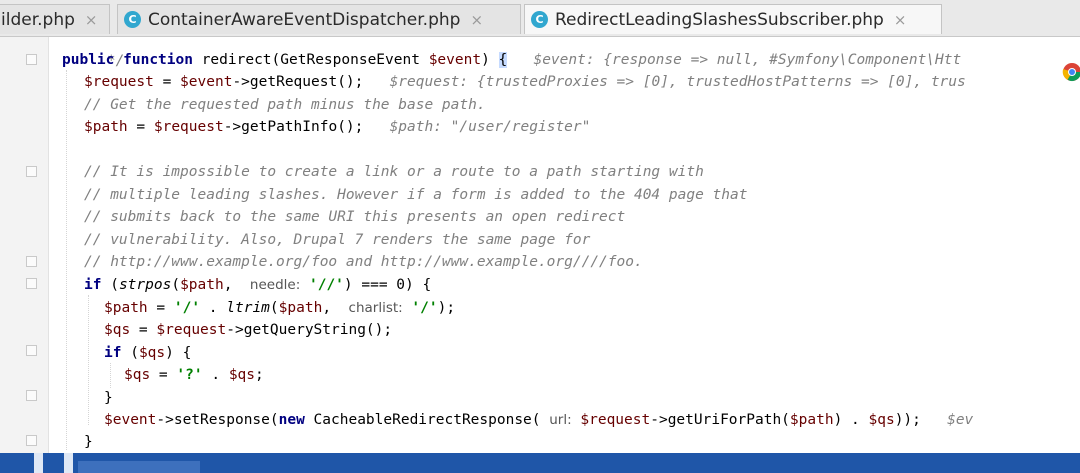 The height and width of the screenshot is (473, 1080). What do you see at coordinates (540, 463) in the screenshot?
I see `taskbar` at bounding box center [540, 463].